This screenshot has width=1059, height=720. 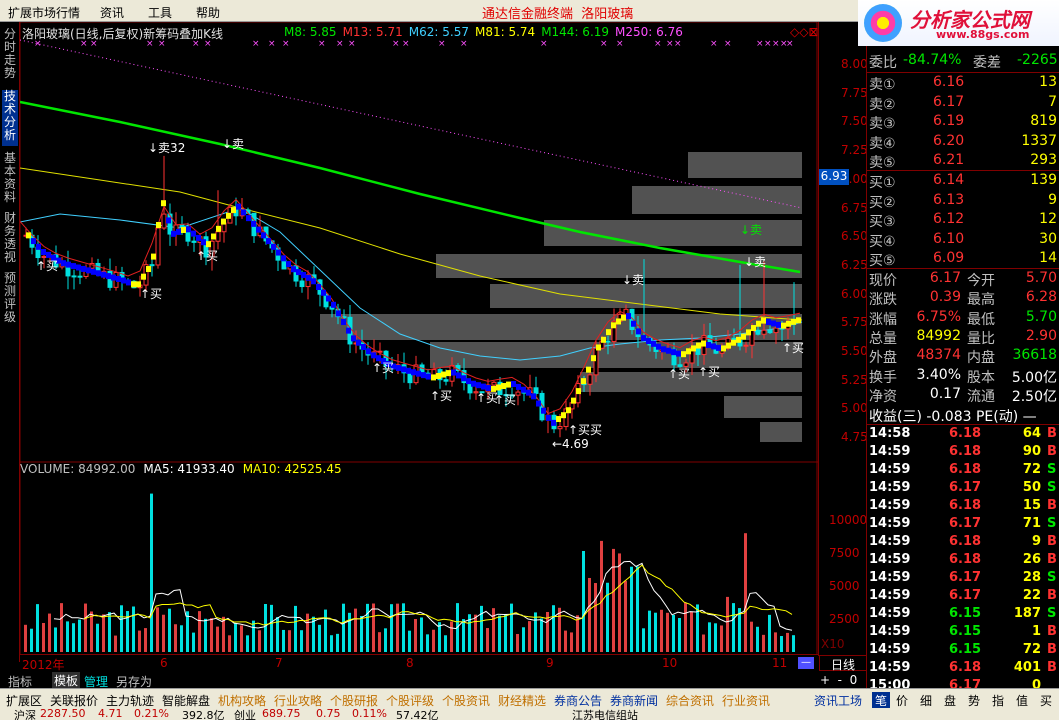 What do you see at coordinates (522, 700) in the screenshot?
I see `status-tab: 财经精选` at bounding box center [522, 700].